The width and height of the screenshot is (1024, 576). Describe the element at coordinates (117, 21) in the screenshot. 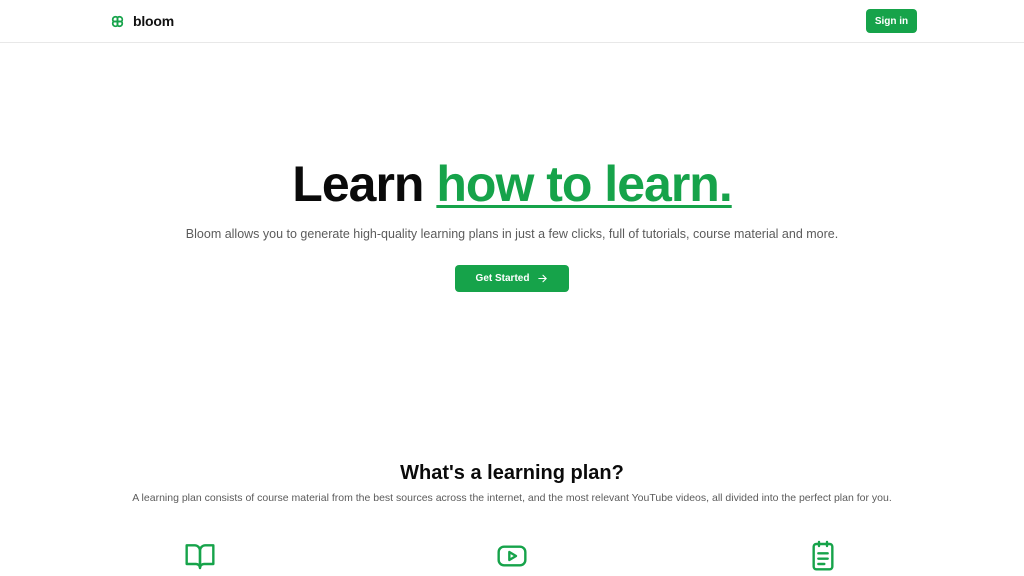

I see `clover-logo-icon` at that location.